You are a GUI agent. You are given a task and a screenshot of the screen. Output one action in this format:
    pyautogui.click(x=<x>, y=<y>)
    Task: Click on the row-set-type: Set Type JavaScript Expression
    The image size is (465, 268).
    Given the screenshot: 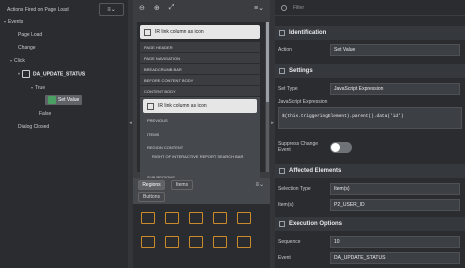 What is the action you would take?
    pyautogui.click(x=370, y=89)
    